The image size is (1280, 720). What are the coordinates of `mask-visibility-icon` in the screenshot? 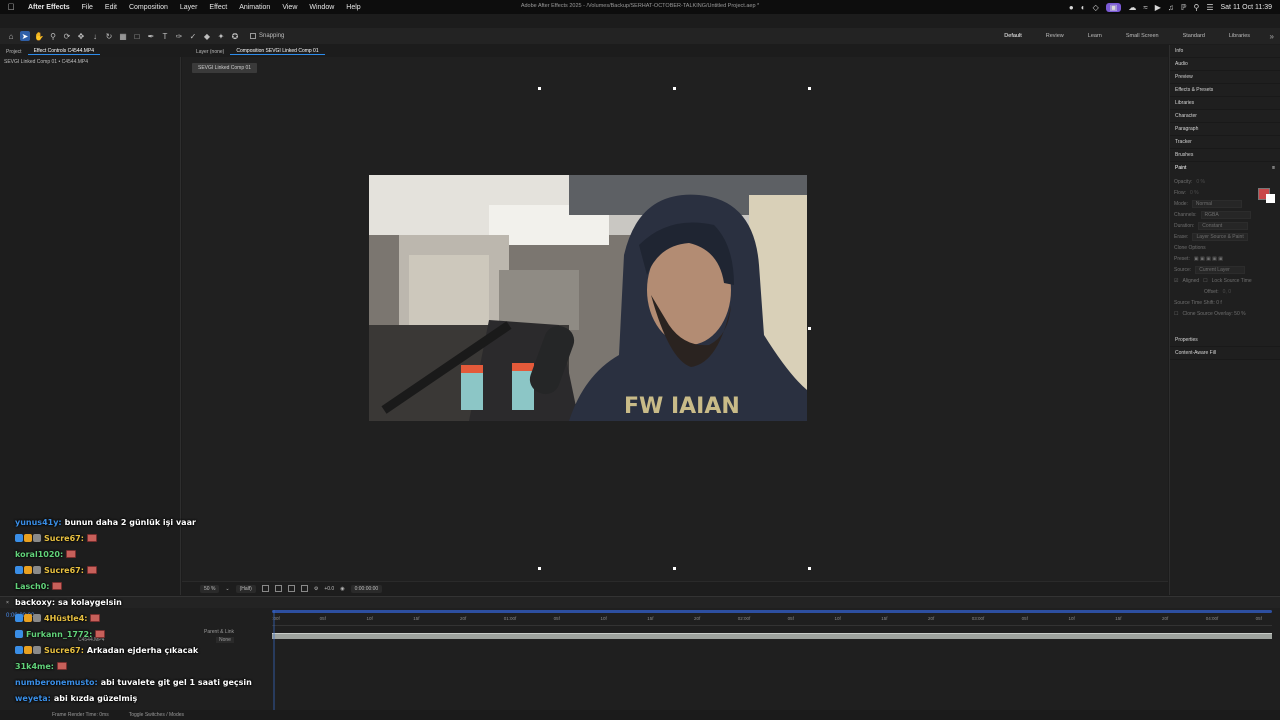 It's located at (291, 588).